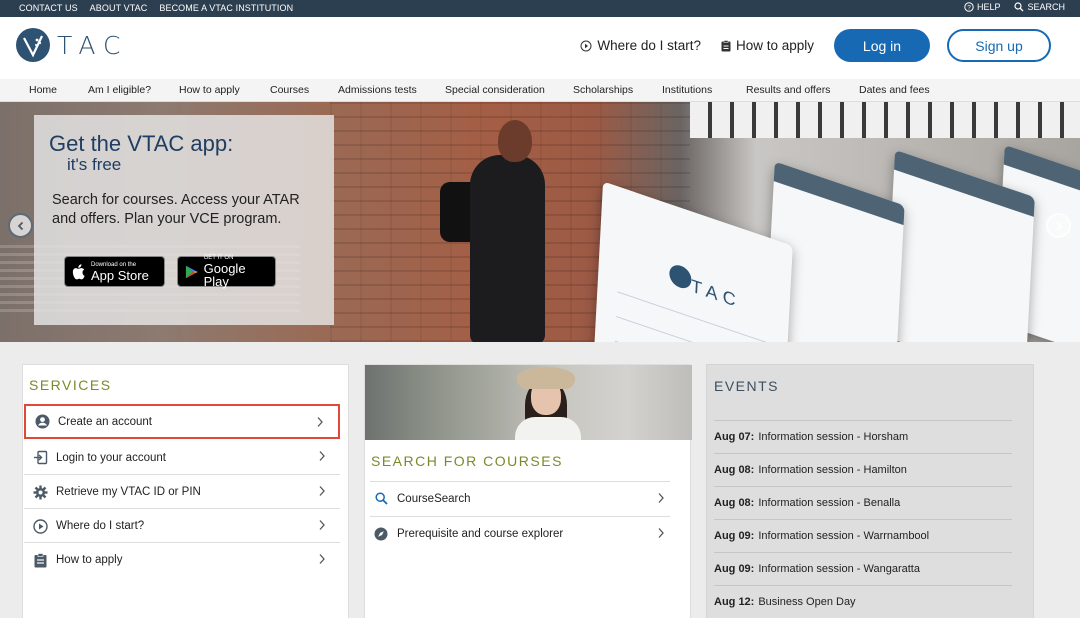 The height and width of the screenshot is (618, 1080). Describe the element at coordinates (988, 7) in the screenshot. I see `help-label: HELP` at that location.